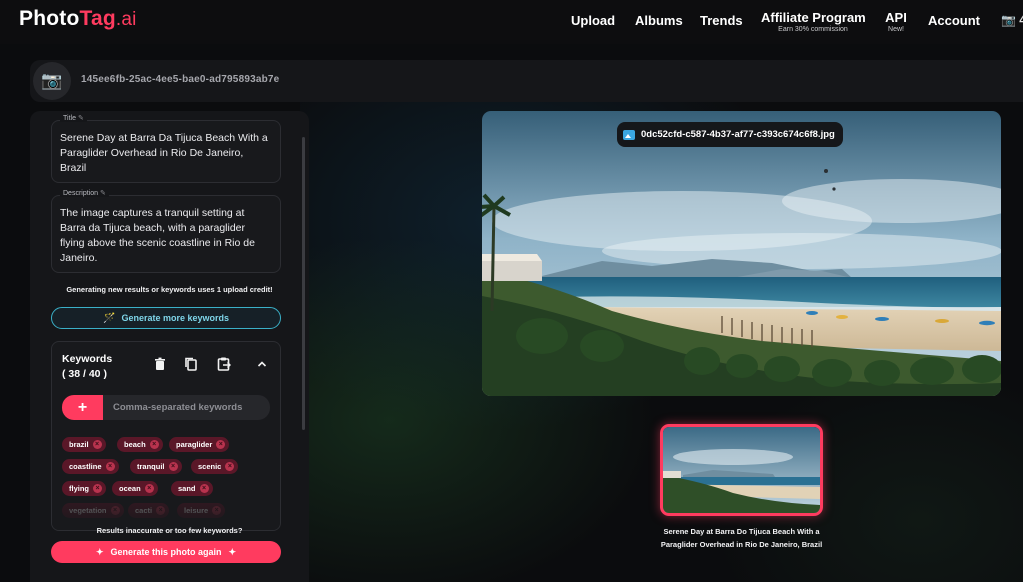  I want to click on photo-thumbnail, so click(741, 470).